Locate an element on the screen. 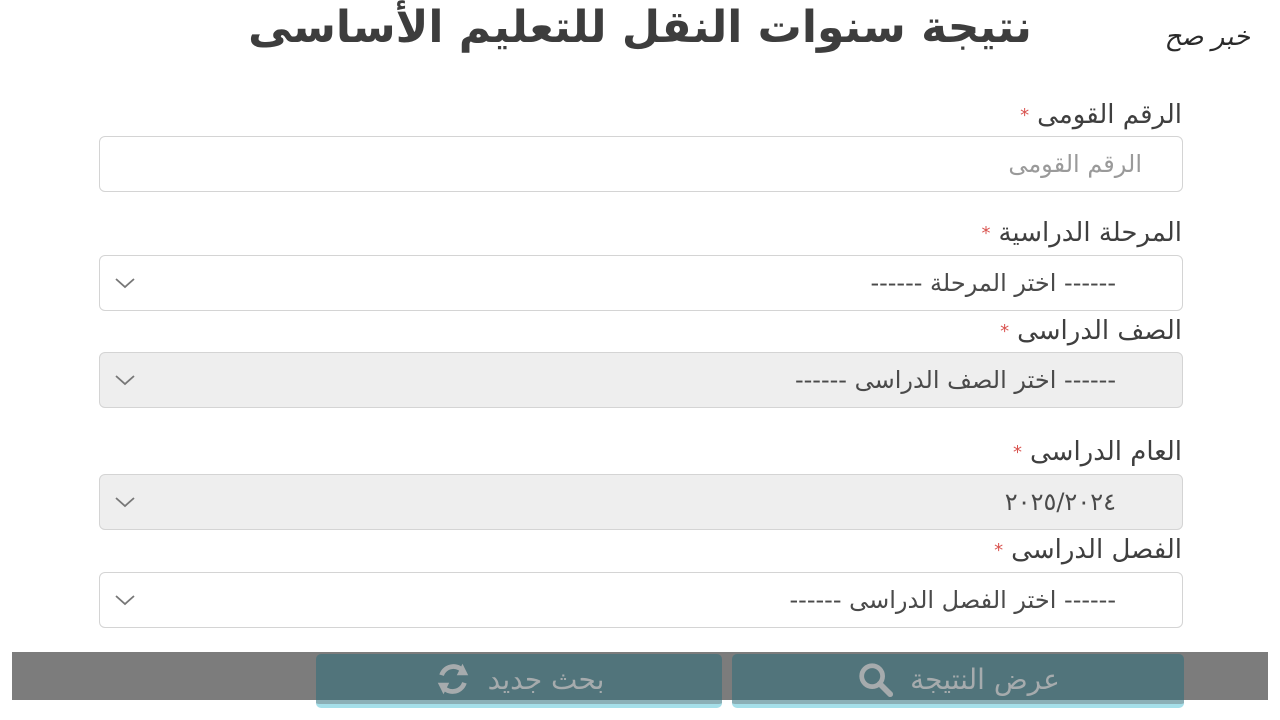 The width and height of the screenshot is (1280, 720). year-label: العام الدراسى * is located at coordinates (1097, 452).